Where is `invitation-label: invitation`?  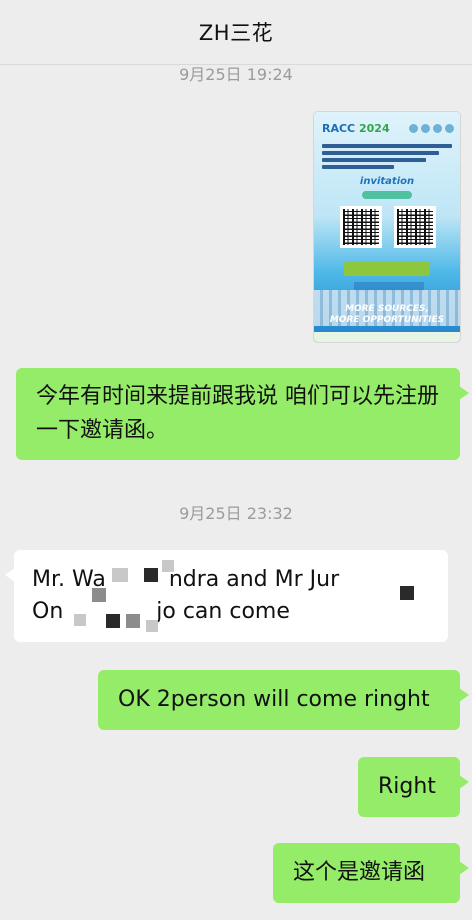
invitation-label: invitation is located at coordinates (387, 181).